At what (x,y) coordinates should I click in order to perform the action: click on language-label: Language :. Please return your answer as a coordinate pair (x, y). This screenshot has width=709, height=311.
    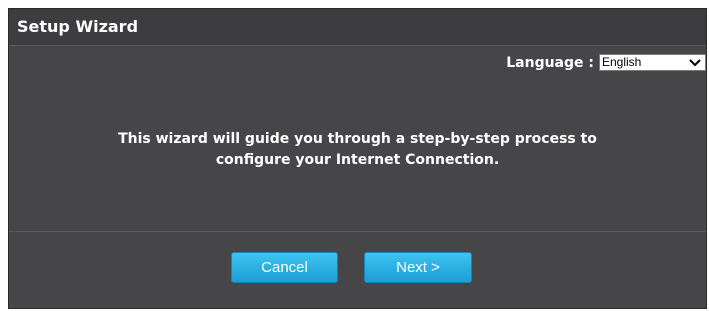
    Looking at the image, I should click on (550, 62).